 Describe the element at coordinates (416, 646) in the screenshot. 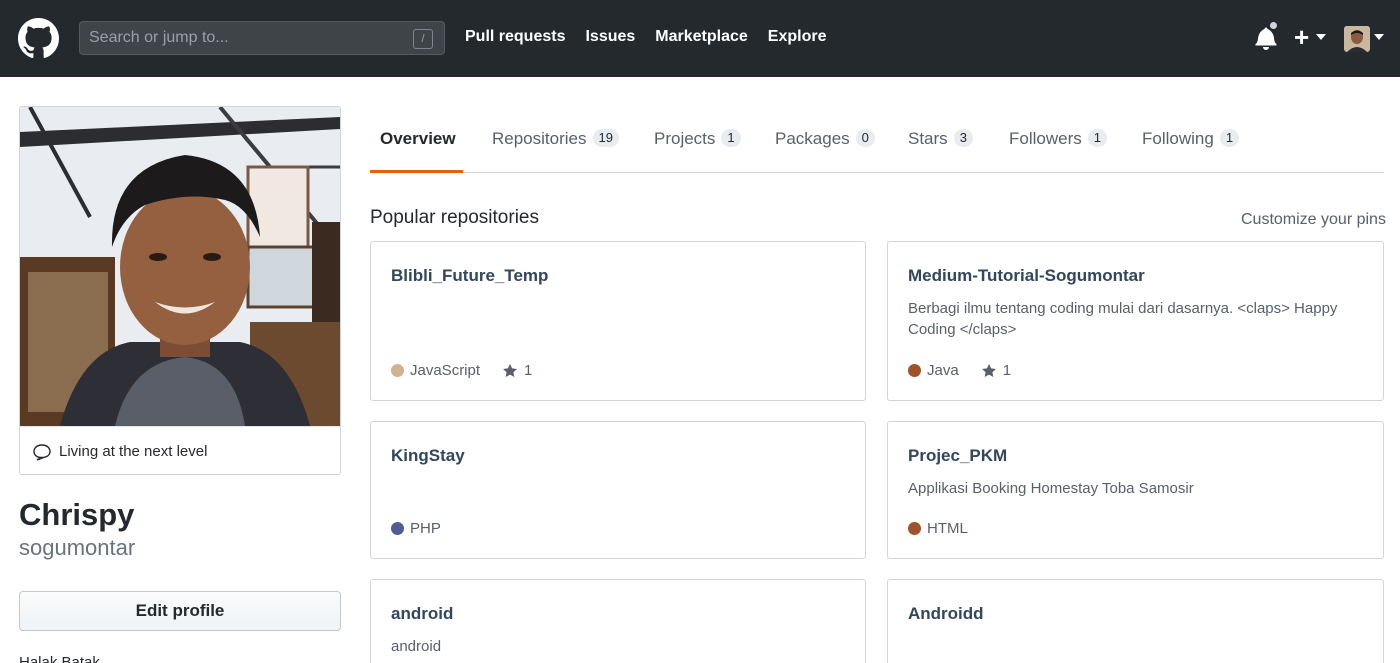

I see `repo-description: android` at that location.